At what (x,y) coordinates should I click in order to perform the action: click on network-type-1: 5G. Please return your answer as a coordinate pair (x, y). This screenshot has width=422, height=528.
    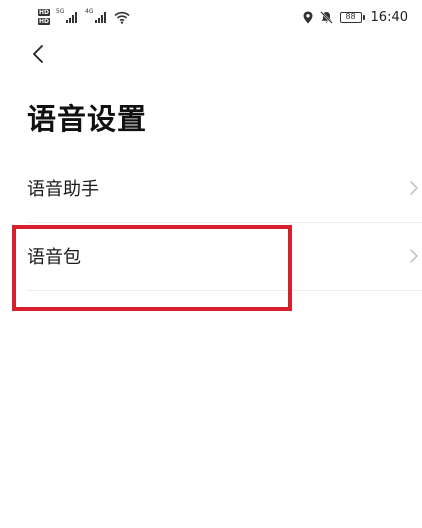
    Looking at the image, I should click on (60, 11).